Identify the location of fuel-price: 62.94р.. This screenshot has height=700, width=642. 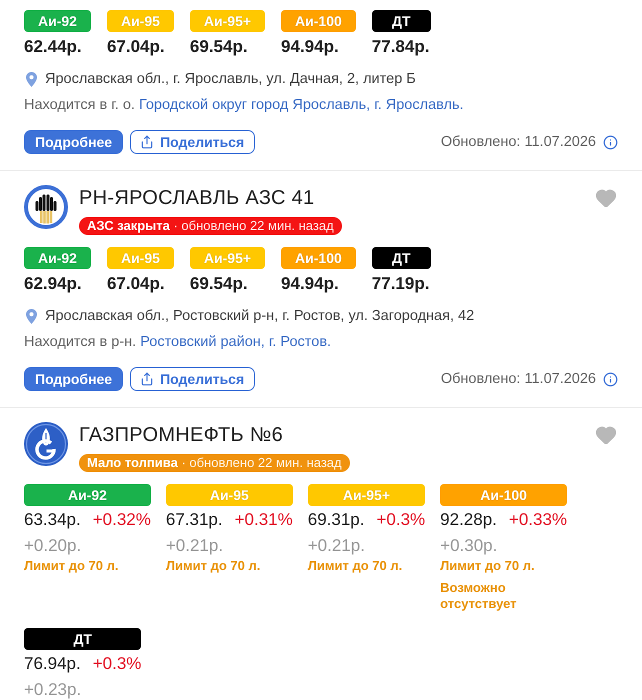
(53, 284).